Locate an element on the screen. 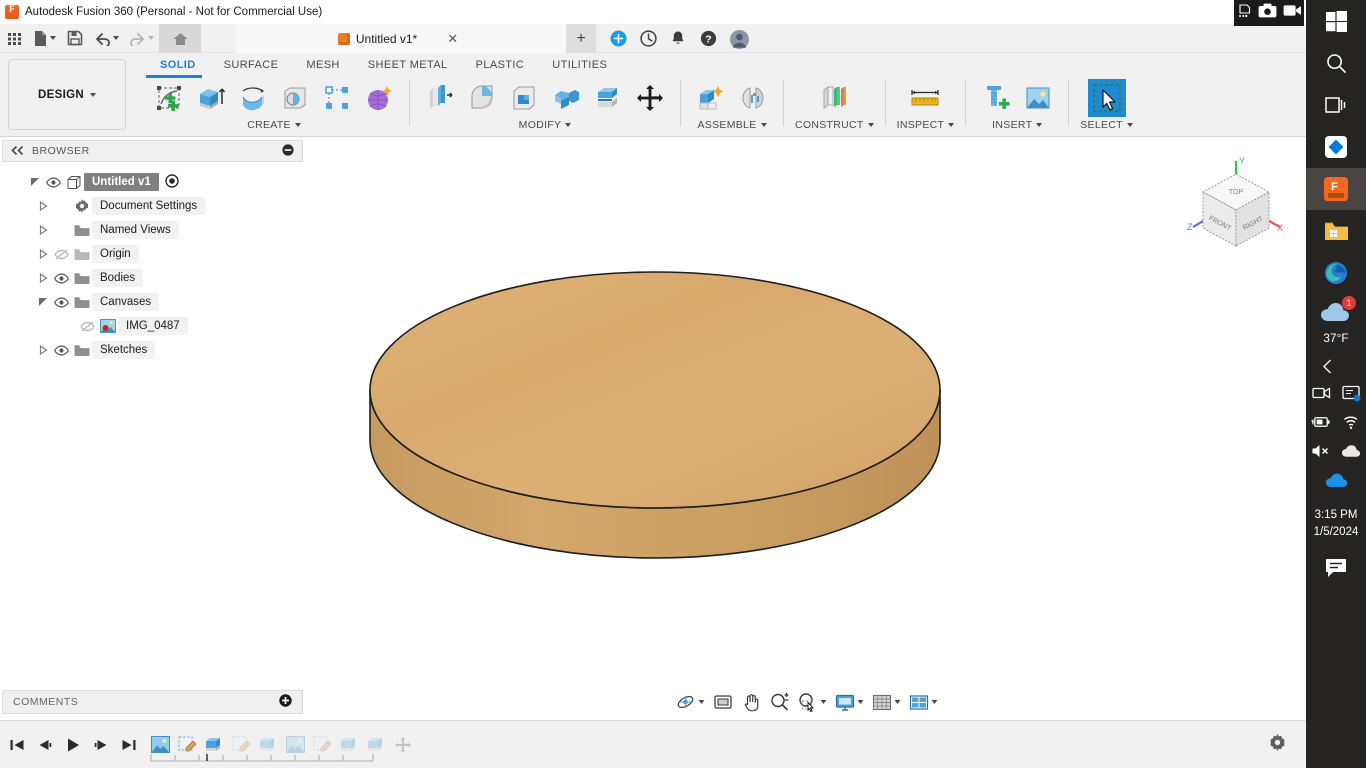 The image size is (1366, 768). grid-snaps-button is located at coordinates (885, 702).